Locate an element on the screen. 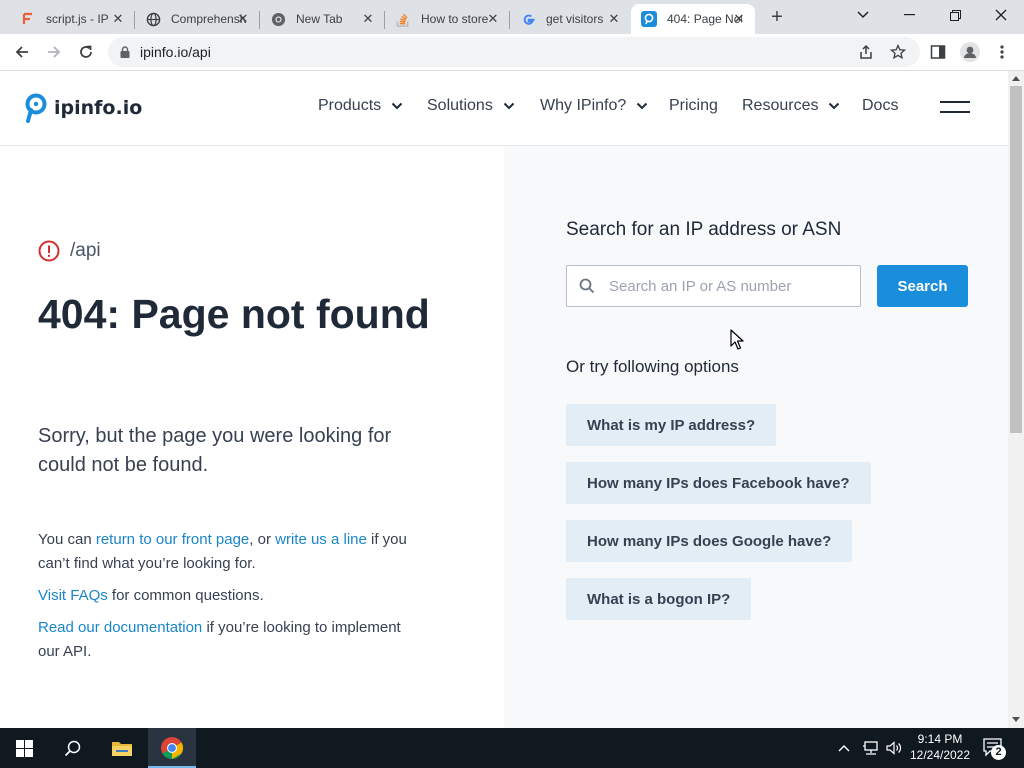  nav-why-ipinfo: Why IPinfo? is located at coordinates (594, 106).